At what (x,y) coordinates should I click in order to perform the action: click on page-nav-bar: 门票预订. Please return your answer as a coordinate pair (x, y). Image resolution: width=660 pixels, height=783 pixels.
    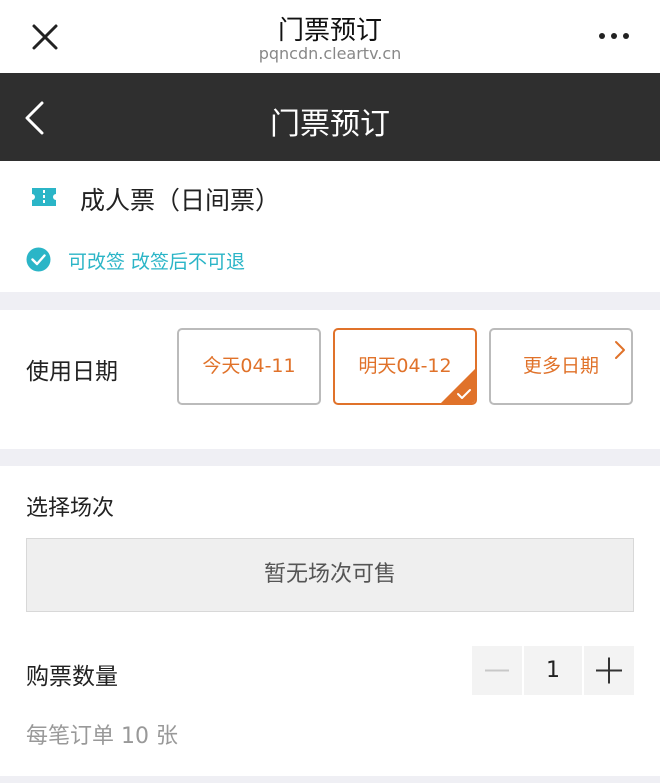
    Looking at the image, I should click on (330, 117).